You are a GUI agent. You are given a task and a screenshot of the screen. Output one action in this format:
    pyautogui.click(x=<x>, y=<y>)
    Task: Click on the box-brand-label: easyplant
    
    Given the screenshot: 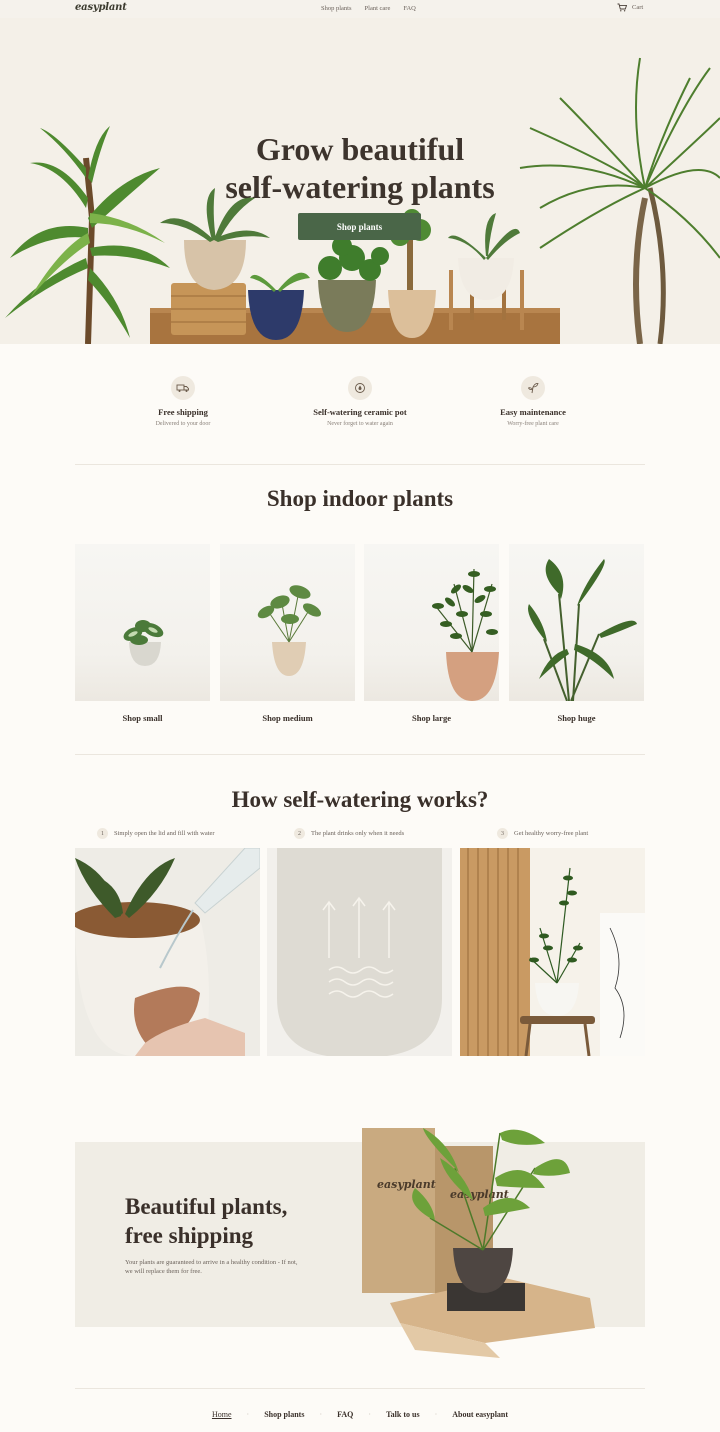 What is the action you would take?
    pyautogui.click(x=406, y=1184)
    